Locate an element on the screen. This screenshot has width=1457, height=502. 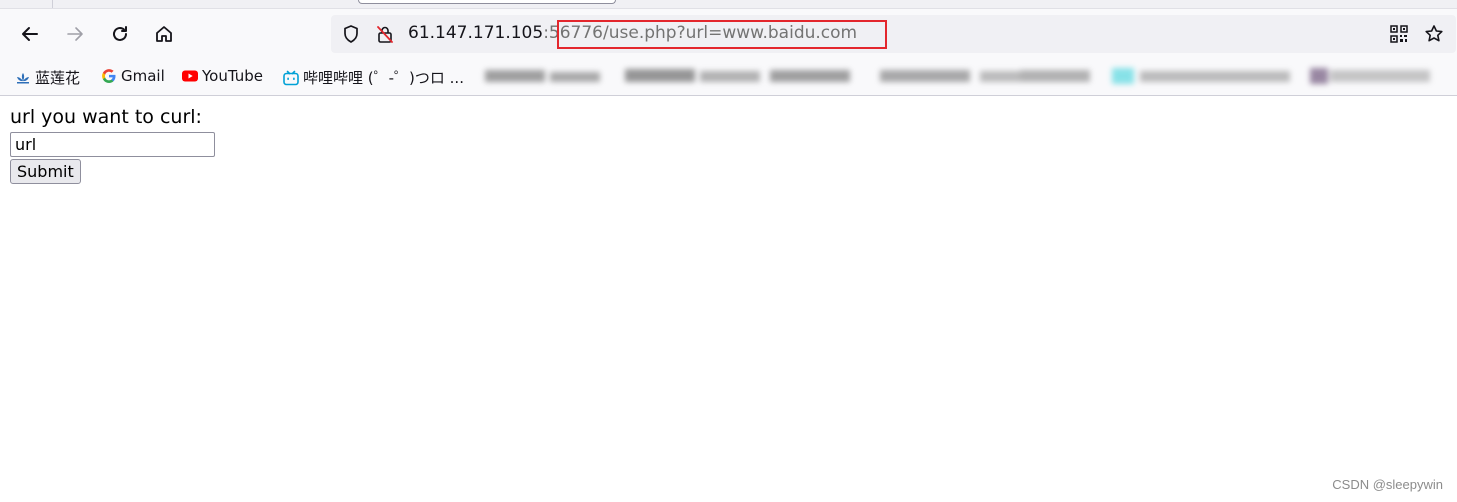
forward-button is located at coordinates (75, 34).